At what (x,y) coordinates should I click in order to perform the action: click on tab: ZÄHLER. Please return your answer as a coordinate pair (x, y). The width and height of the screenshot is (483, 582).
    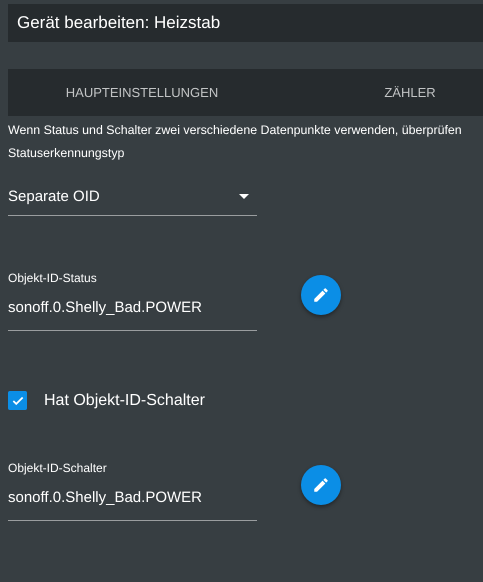
    Looking at the image, I should click on (379, 92).